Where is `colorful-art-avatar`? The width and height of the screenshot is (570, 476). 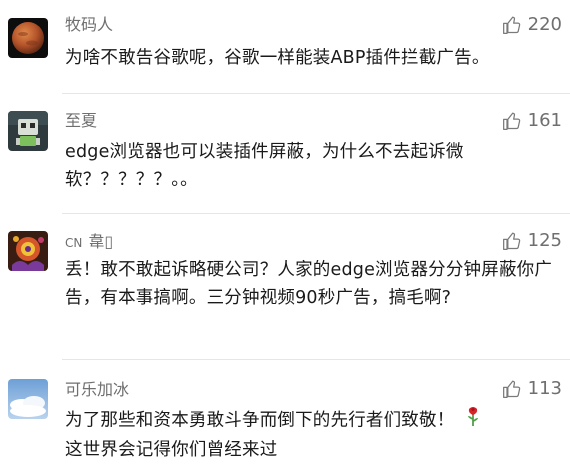
colorful-art-avatar is located at coordinates (28, 251).